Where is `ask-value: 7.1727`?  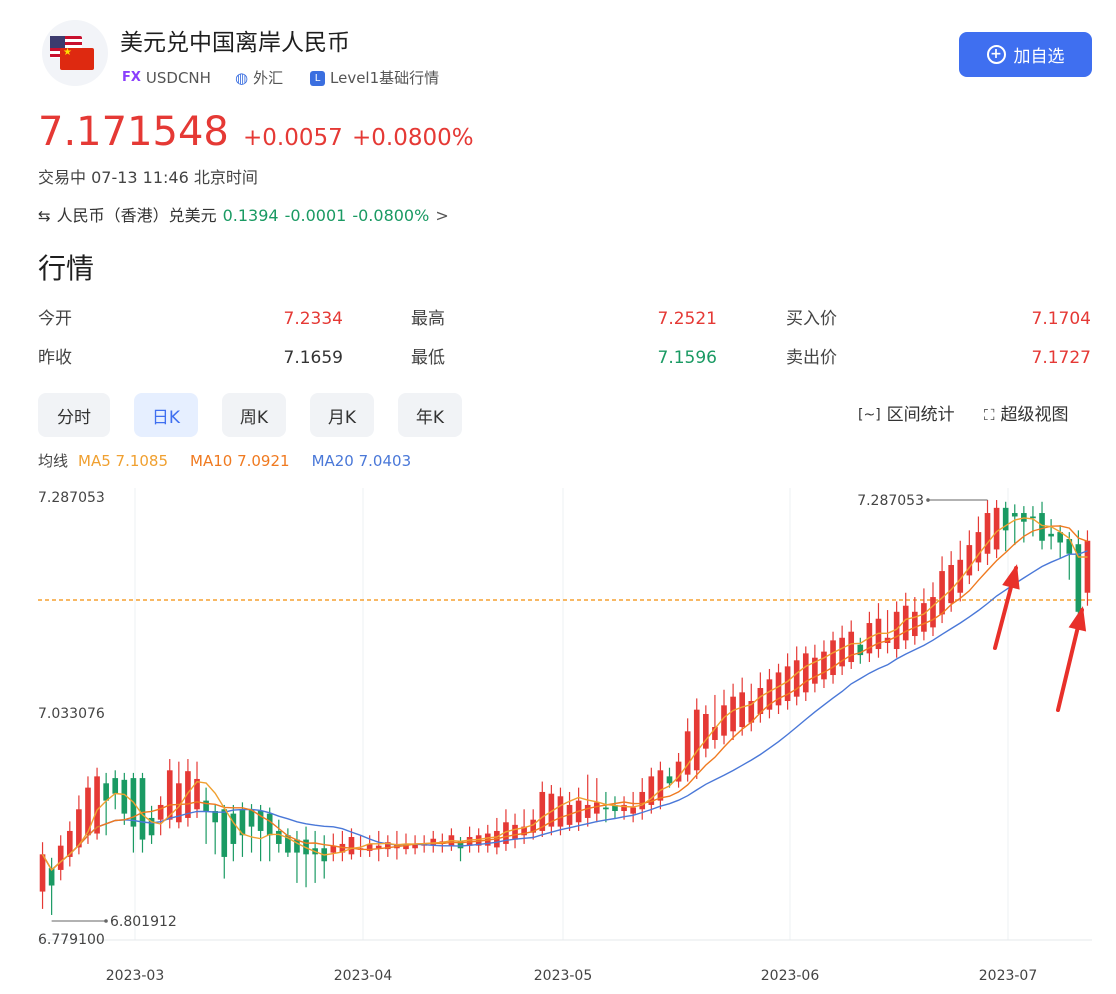
ask-value: 7.1727 is located at coordinates (1061, 358).